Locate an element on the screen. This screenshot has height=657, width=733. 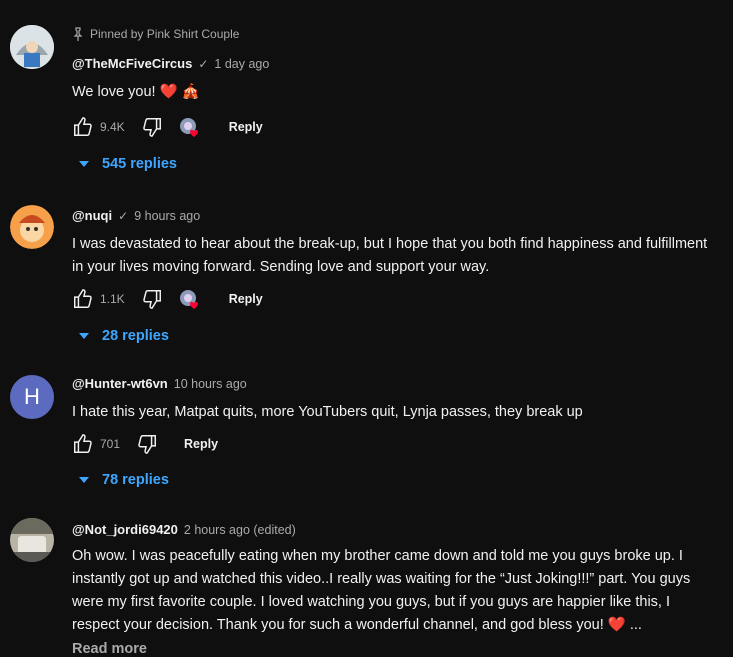
view-replies-button: 28 replies is located at coordinates (123, 336).